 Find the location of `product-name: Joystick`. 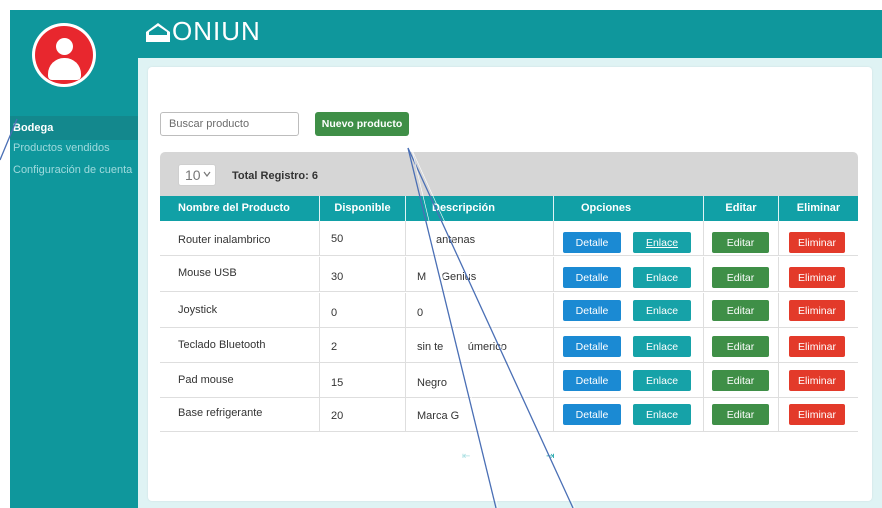

product-name: Joystick is located at coordinates (198, 310).